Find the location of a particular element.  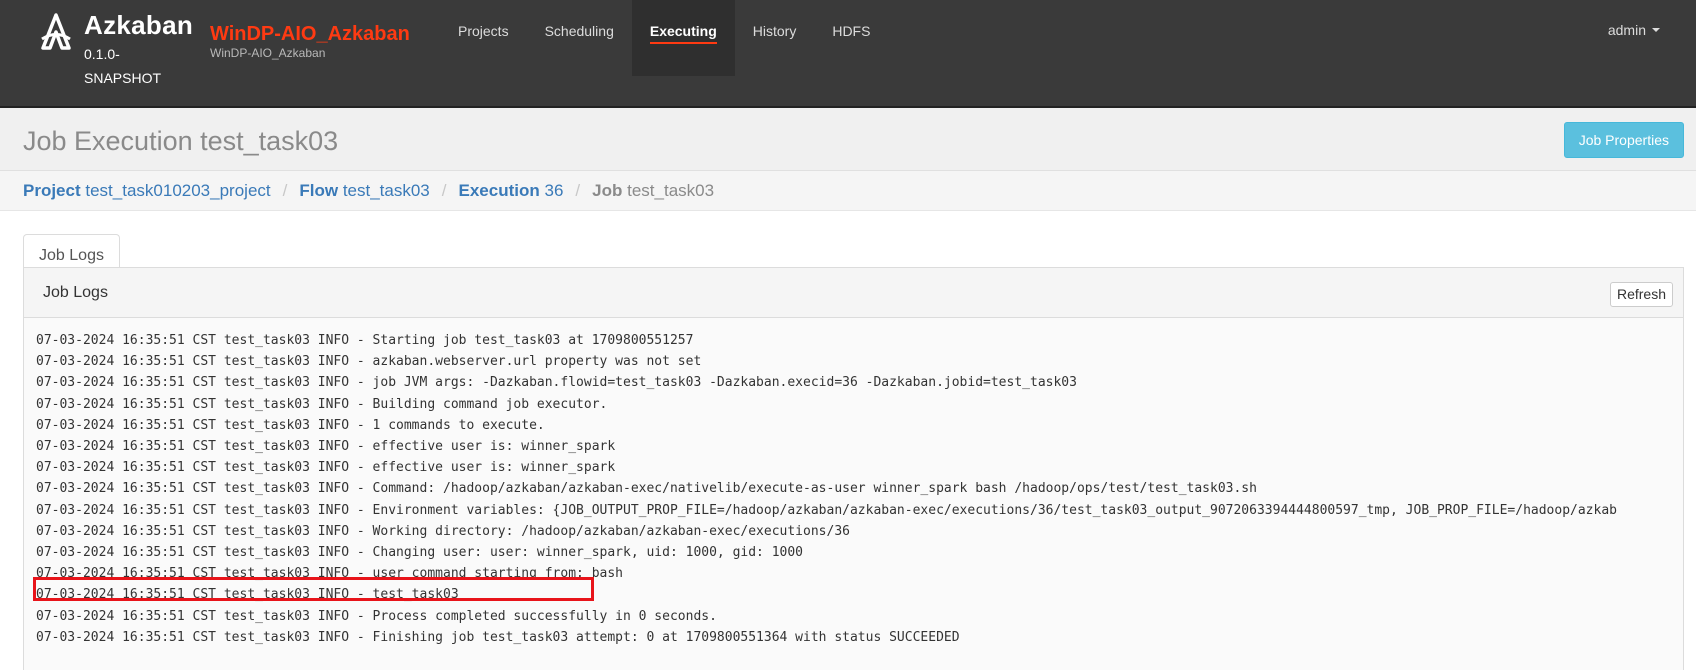

brand: Azkaban 0.1.0-SNAPSHOT is located at coordinates (114, 50).